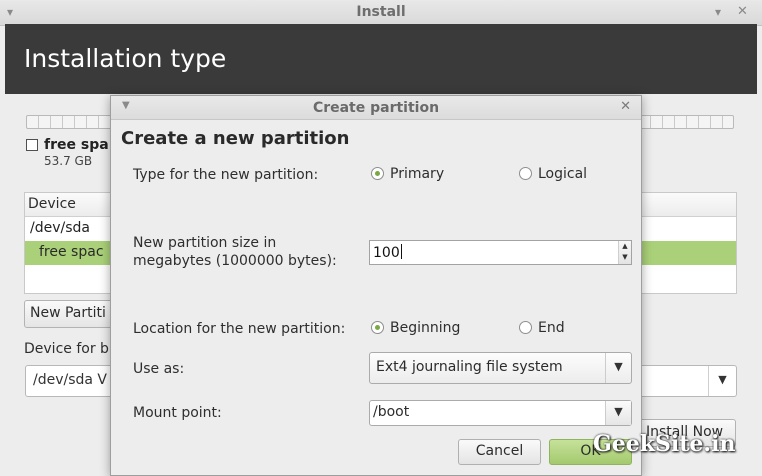 This screenshot has width=762, height=476. What do you see at coordinates (742, 11) in the screenshot?
I see `window-close-icon: ✕` at bounding box center [742, 11].